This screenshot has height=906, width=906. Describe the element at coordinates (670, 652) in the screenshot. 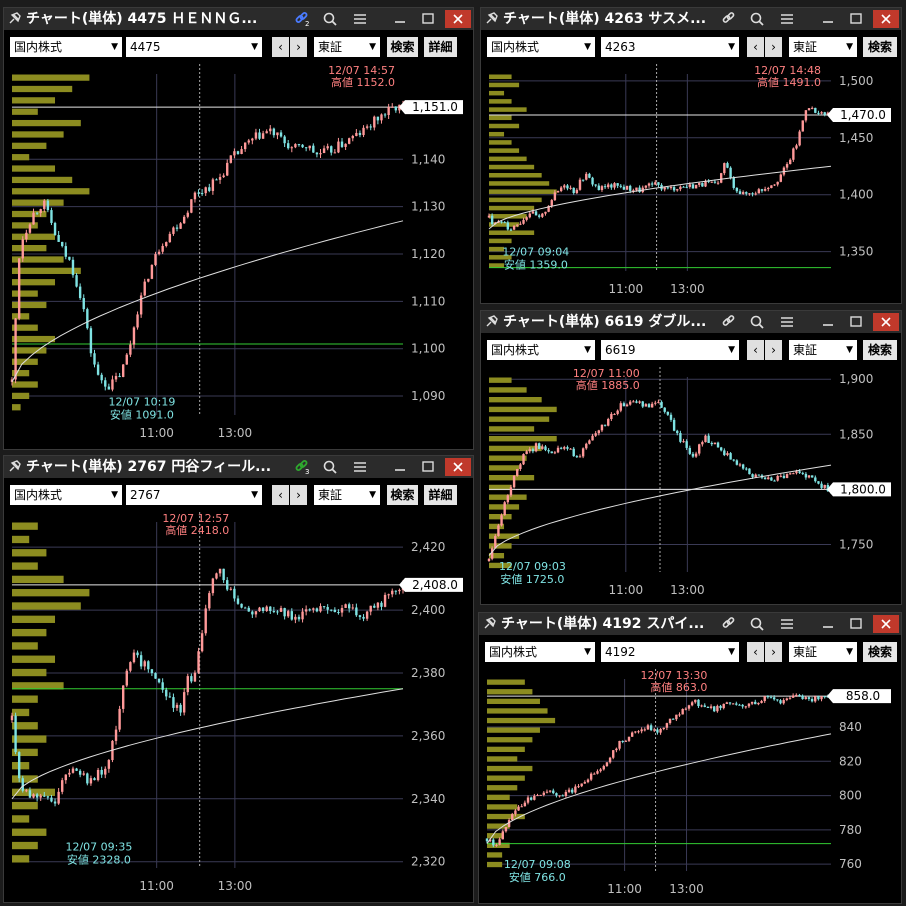

I see `code-input: 4192 ▼` at that location.